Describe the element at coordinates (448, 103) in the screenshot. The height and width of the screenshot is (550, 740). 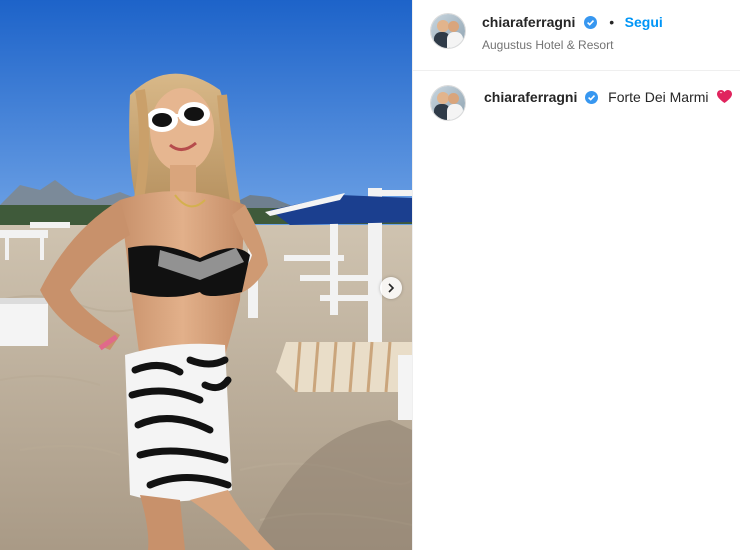
I see `caption-avatar` at that location.